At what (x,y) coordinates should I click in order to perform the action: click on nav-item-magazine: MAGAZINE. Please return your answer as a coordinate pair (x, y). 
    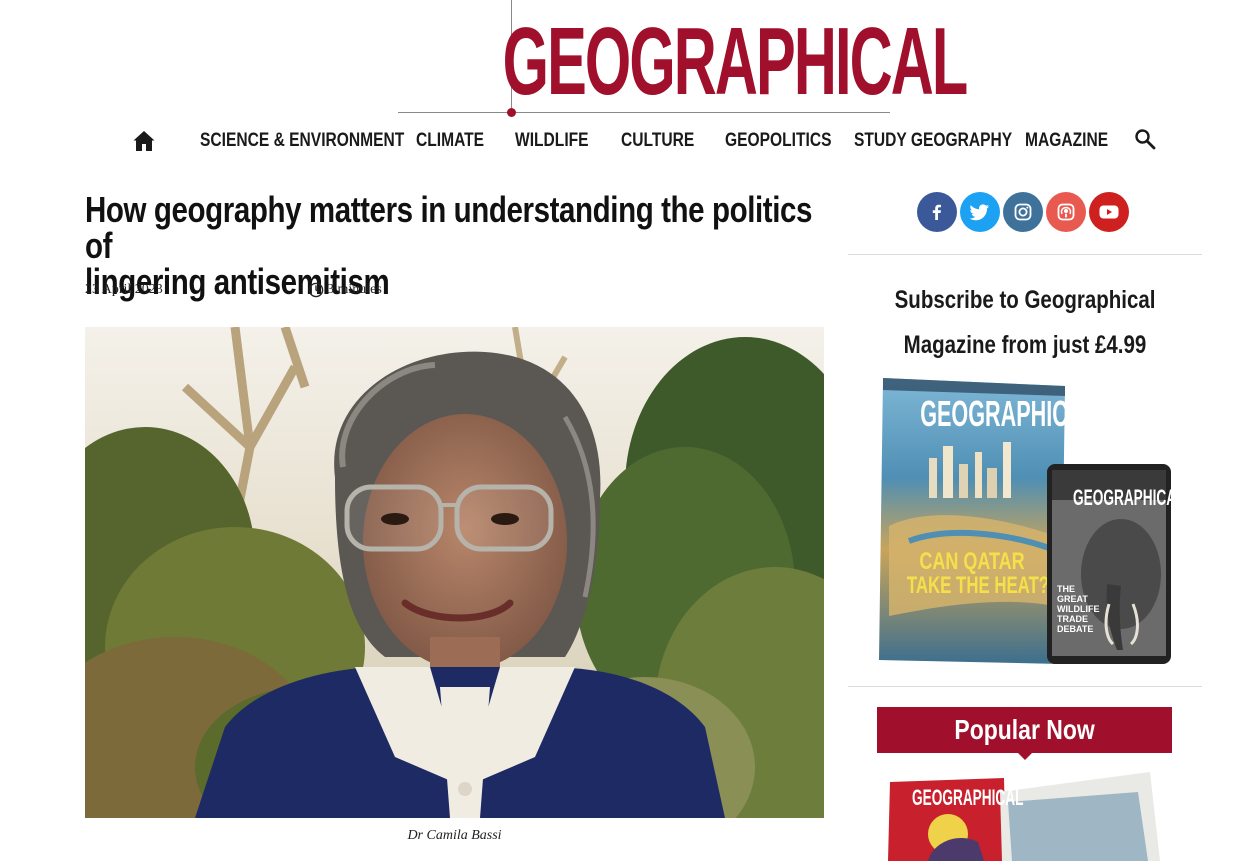
    Looking at the image, I should click on (1066, 141).